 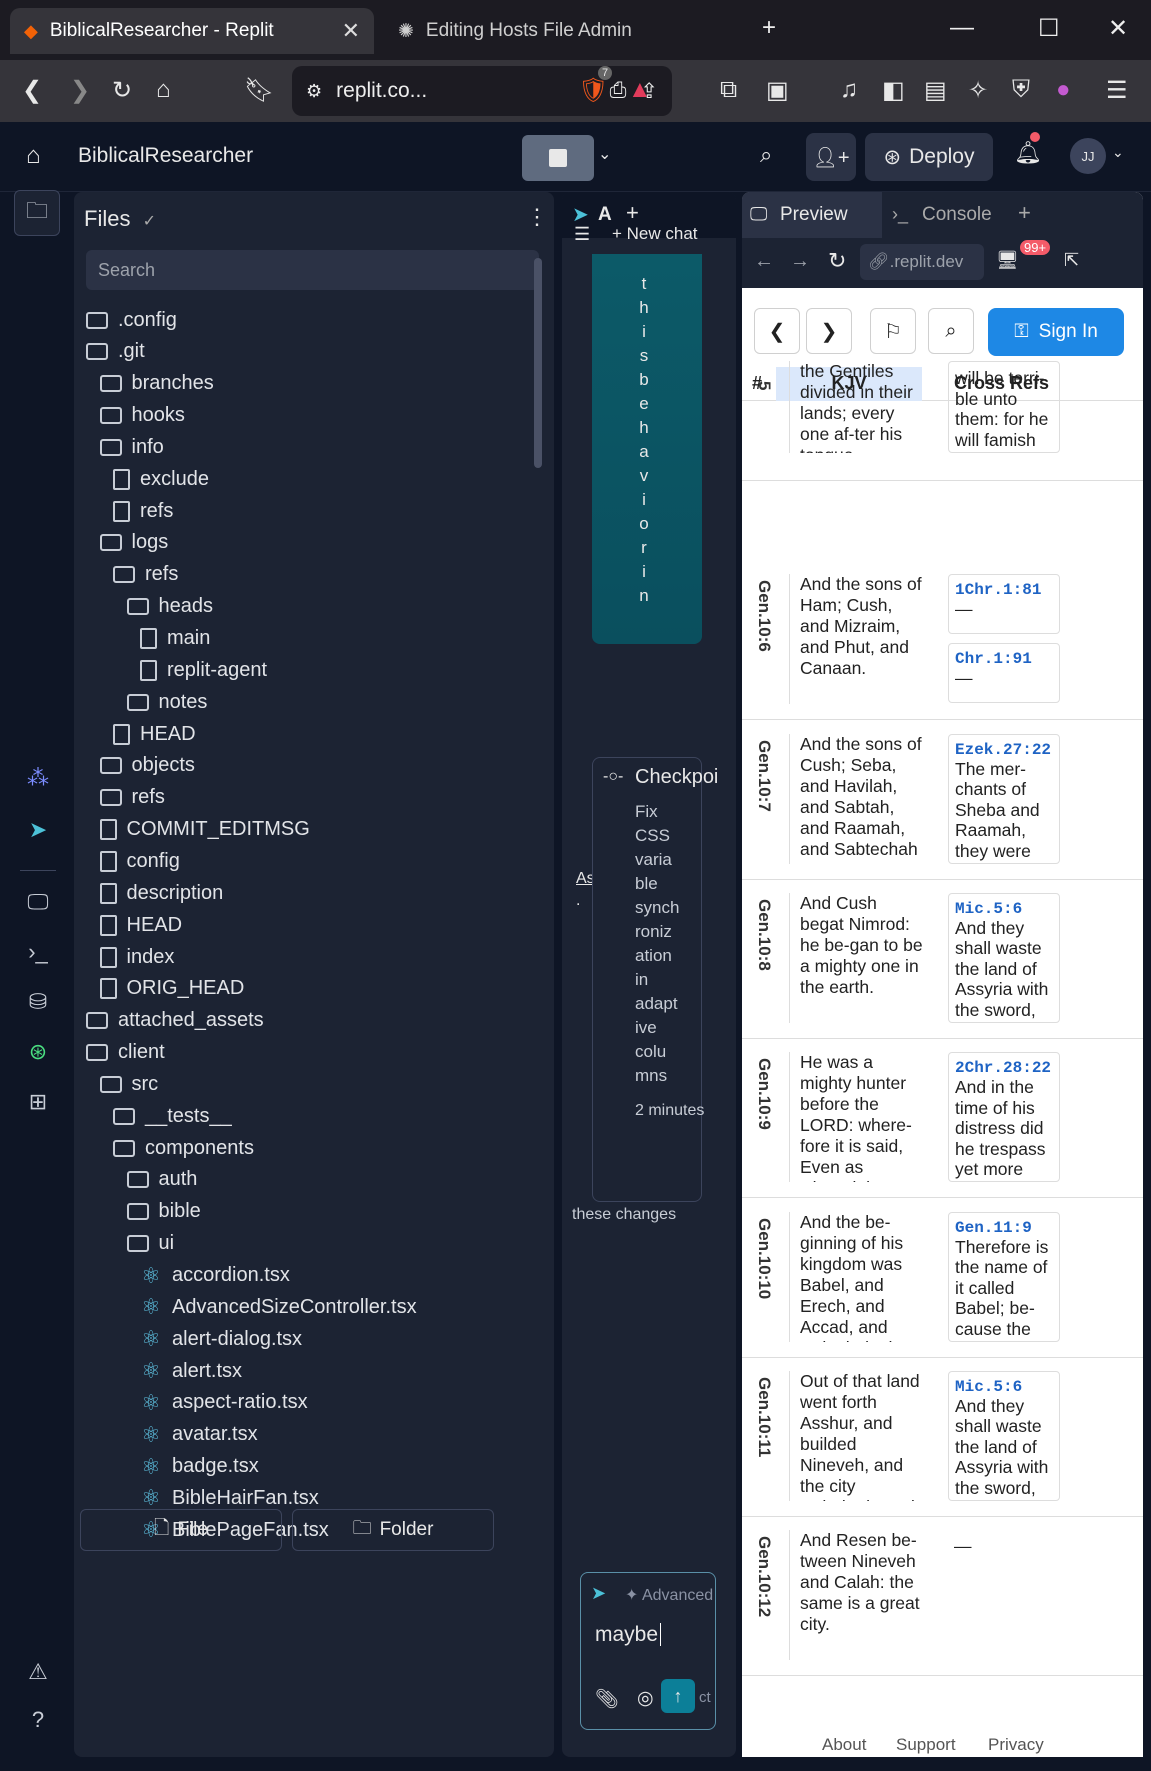 What do you see at coordinates (632, 213) in the screenshot?
I see `new-tab-icon: +` at bounding box center [632, 213].